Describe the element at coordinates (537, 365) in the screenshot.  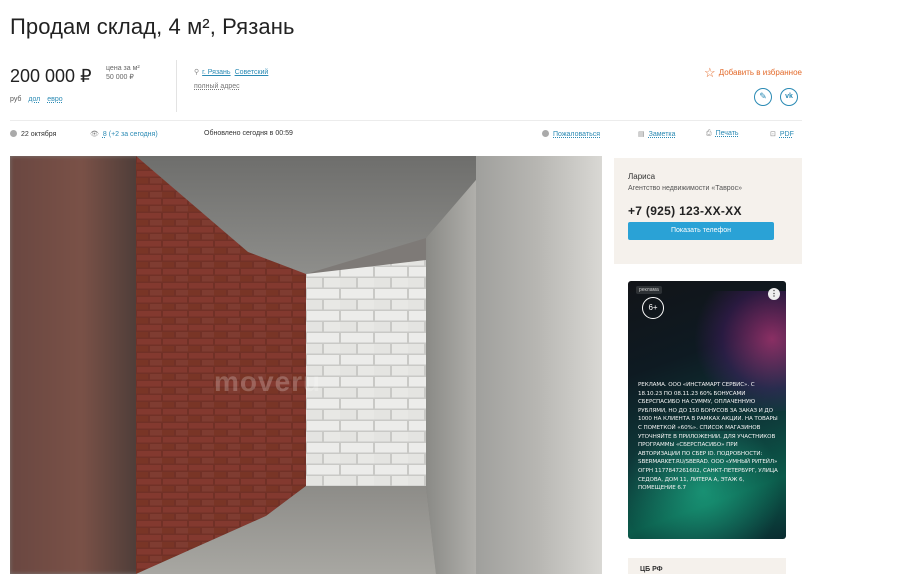
I see `photo-blur-right` at that location.